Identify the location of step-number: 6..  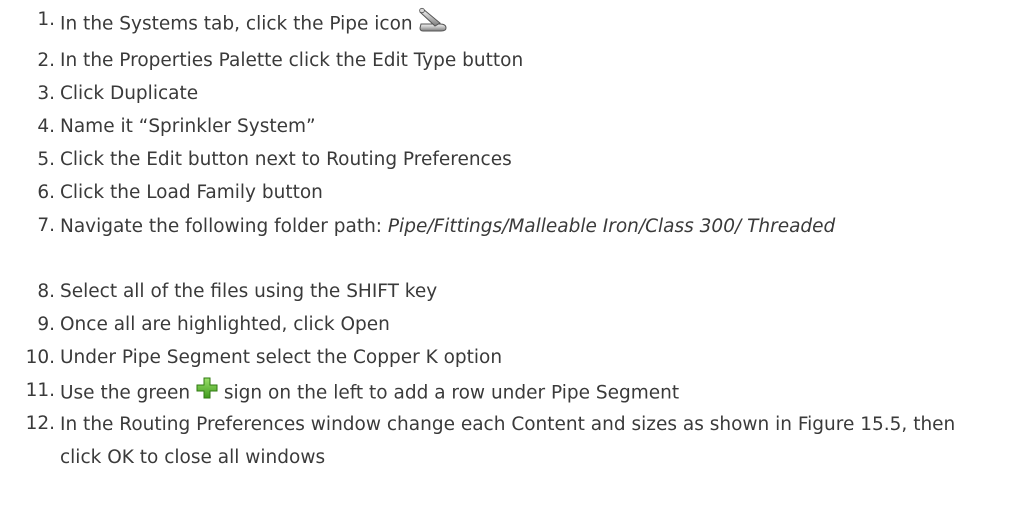
(46, 192).